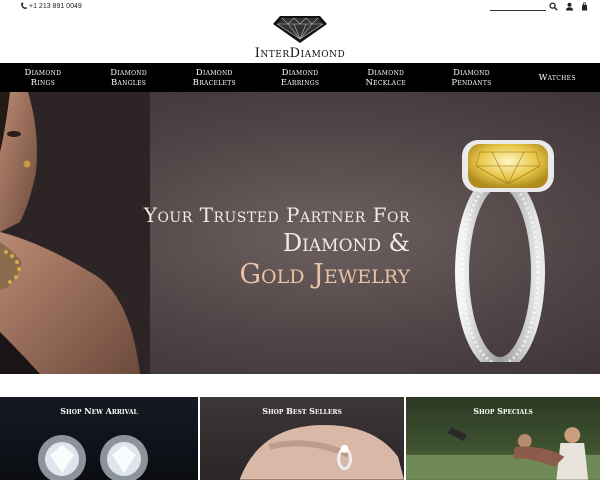 The width and height of the screenshot is (600, 480). Describe the element at coordinates (300, 29) in the screenshot. I see `diamond-logo-icon` at that location.